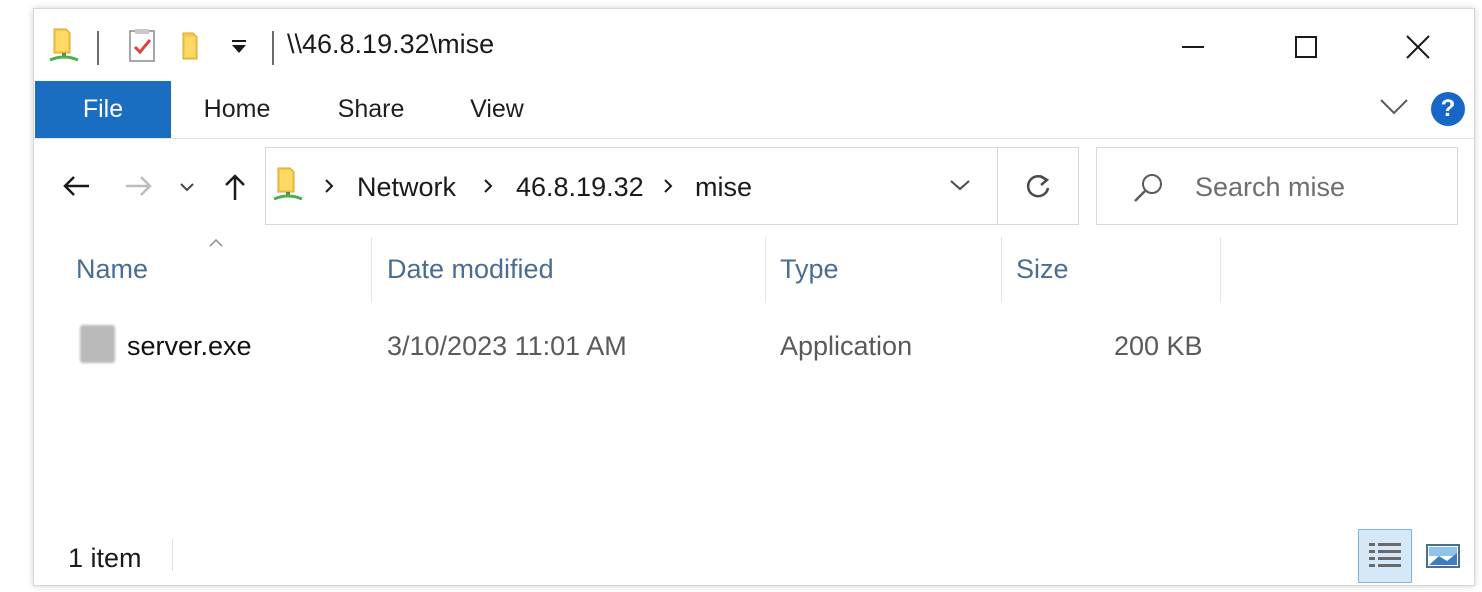 The width and height of the screenshot is (1482, 592). I want to click on minimize-button, so click(1193, 47).